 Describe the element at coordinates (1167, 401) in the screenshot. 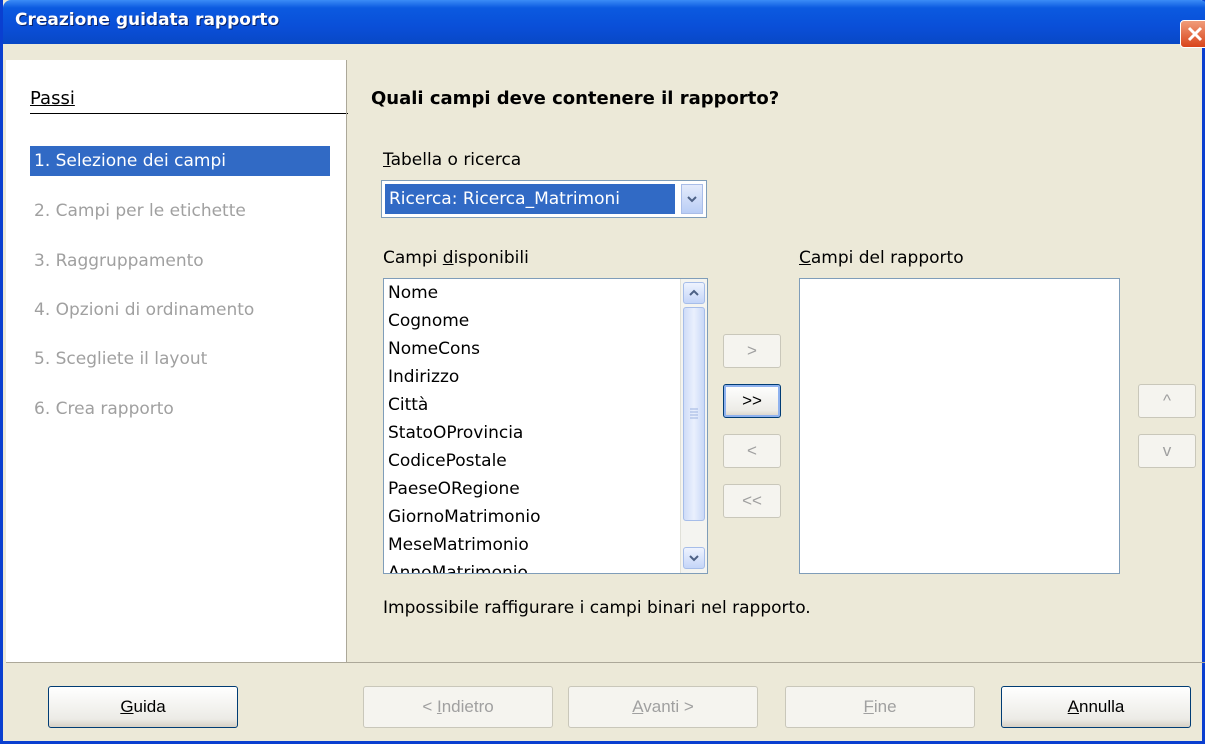

I see `move-up-button: ^` at that location.